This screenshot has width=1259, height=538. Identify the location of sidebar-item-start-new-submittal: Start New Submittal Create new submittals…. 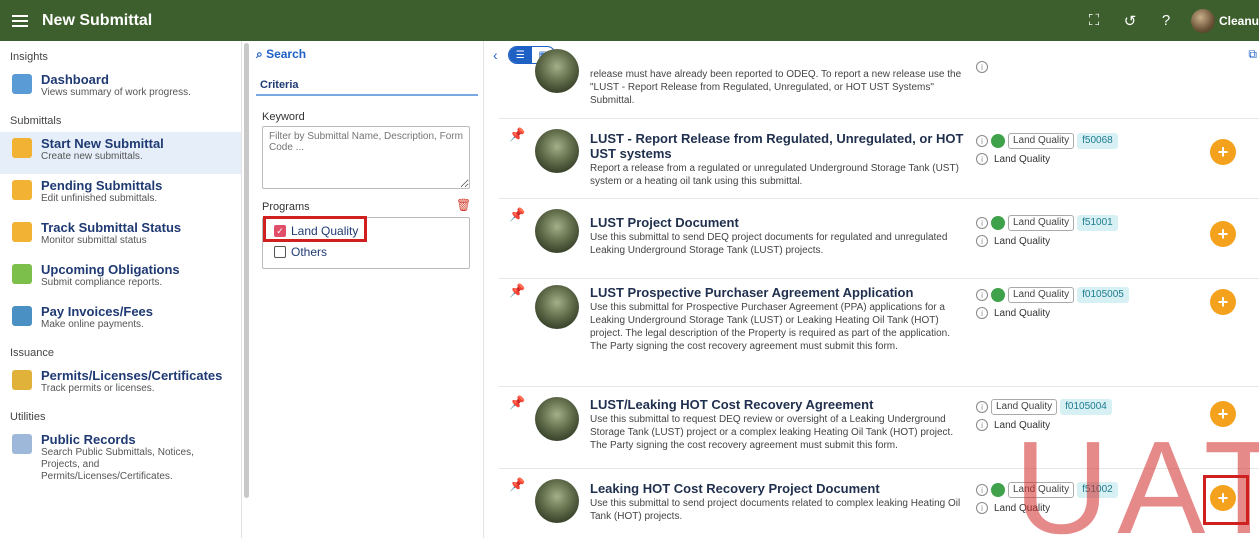
(120, 153).